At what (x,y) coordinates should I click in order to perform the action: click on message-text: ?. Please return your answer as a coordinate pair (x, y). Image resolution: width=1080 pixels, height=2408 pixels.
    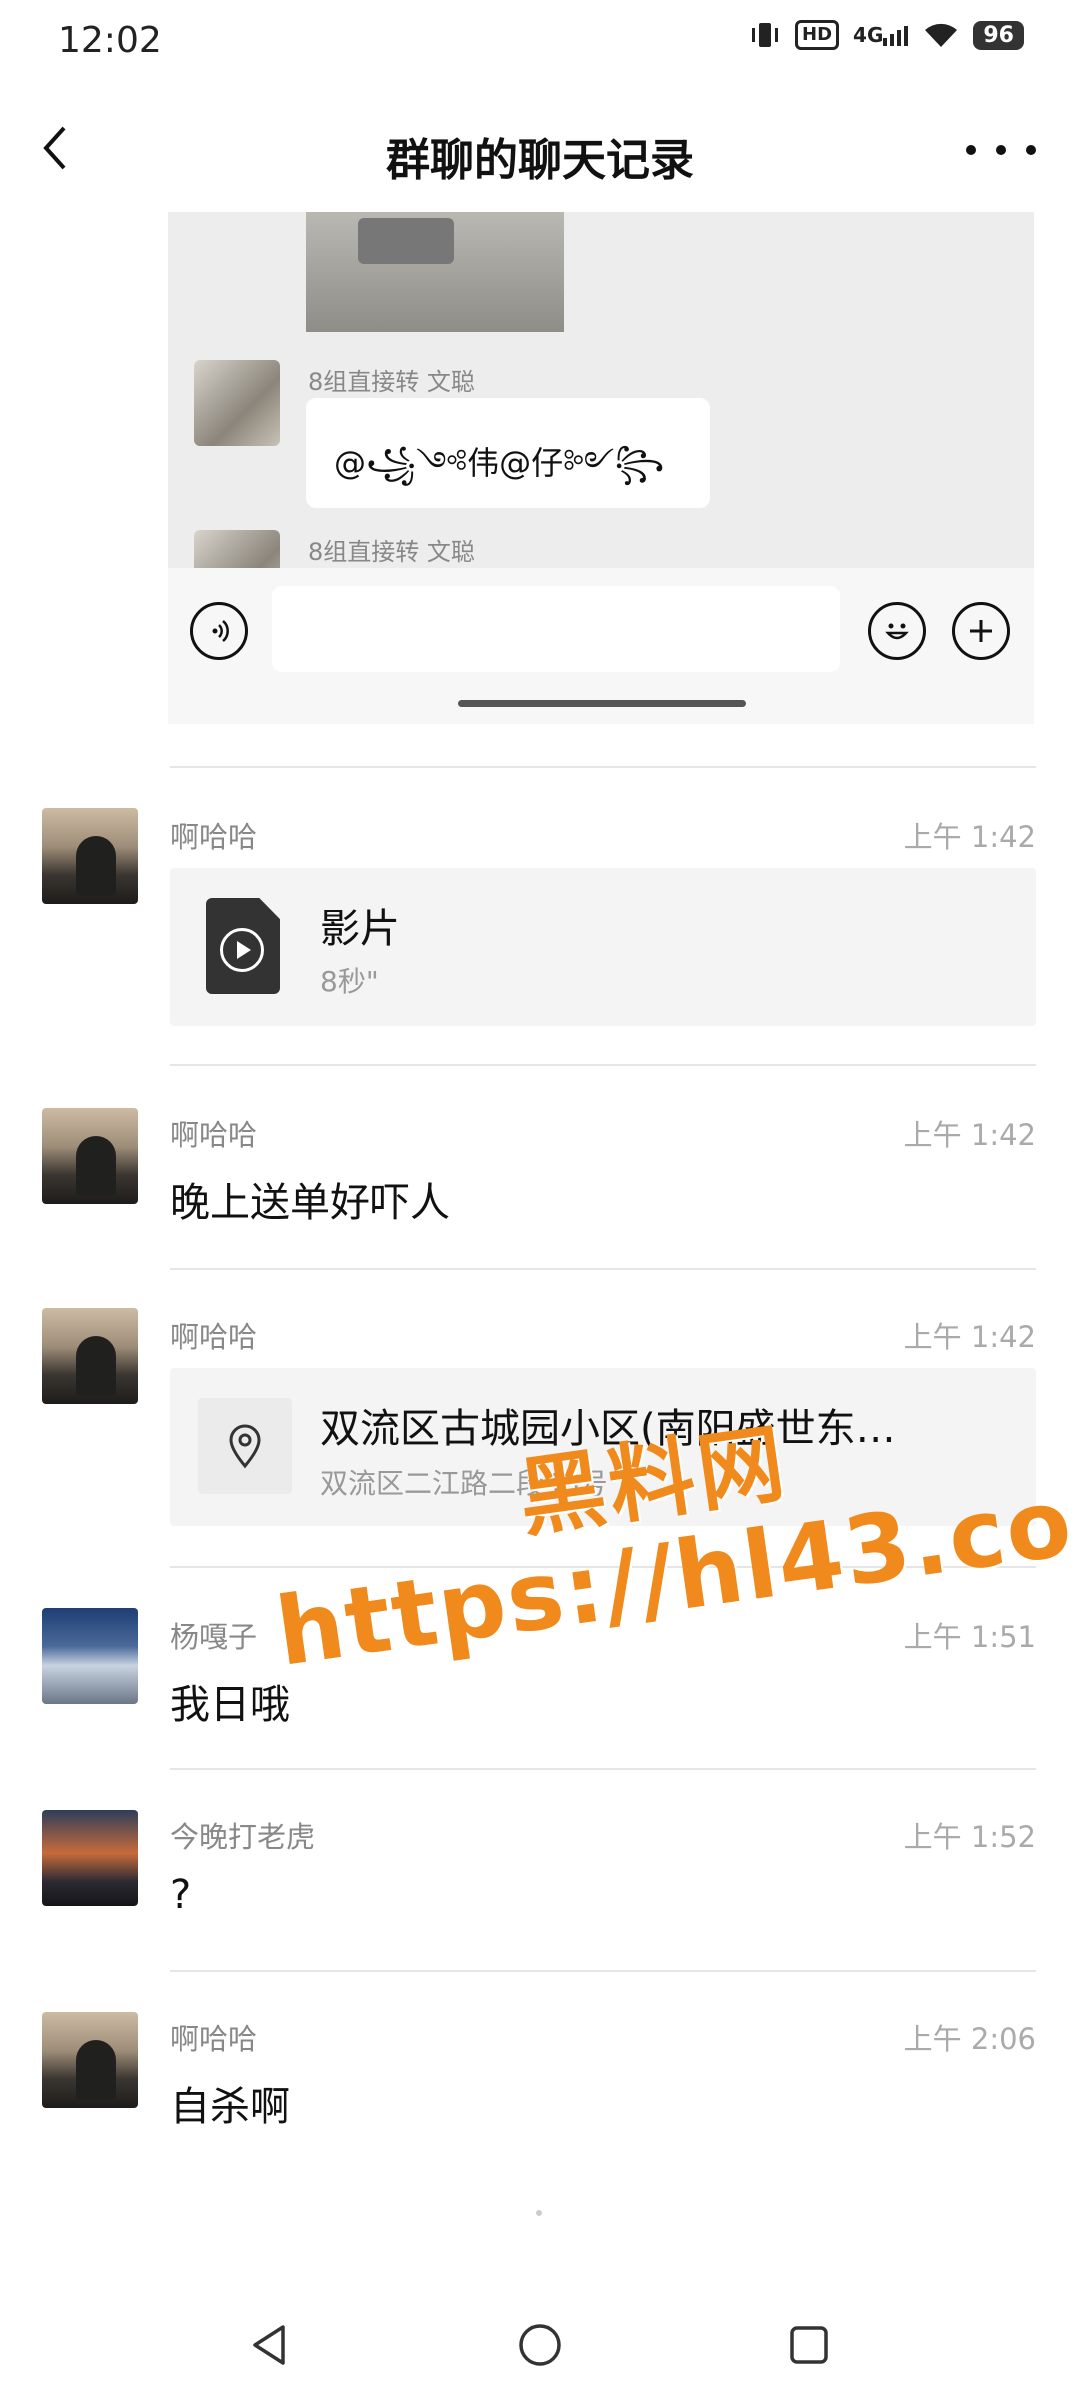
    Looking at the image, I should click on (181, 1895).